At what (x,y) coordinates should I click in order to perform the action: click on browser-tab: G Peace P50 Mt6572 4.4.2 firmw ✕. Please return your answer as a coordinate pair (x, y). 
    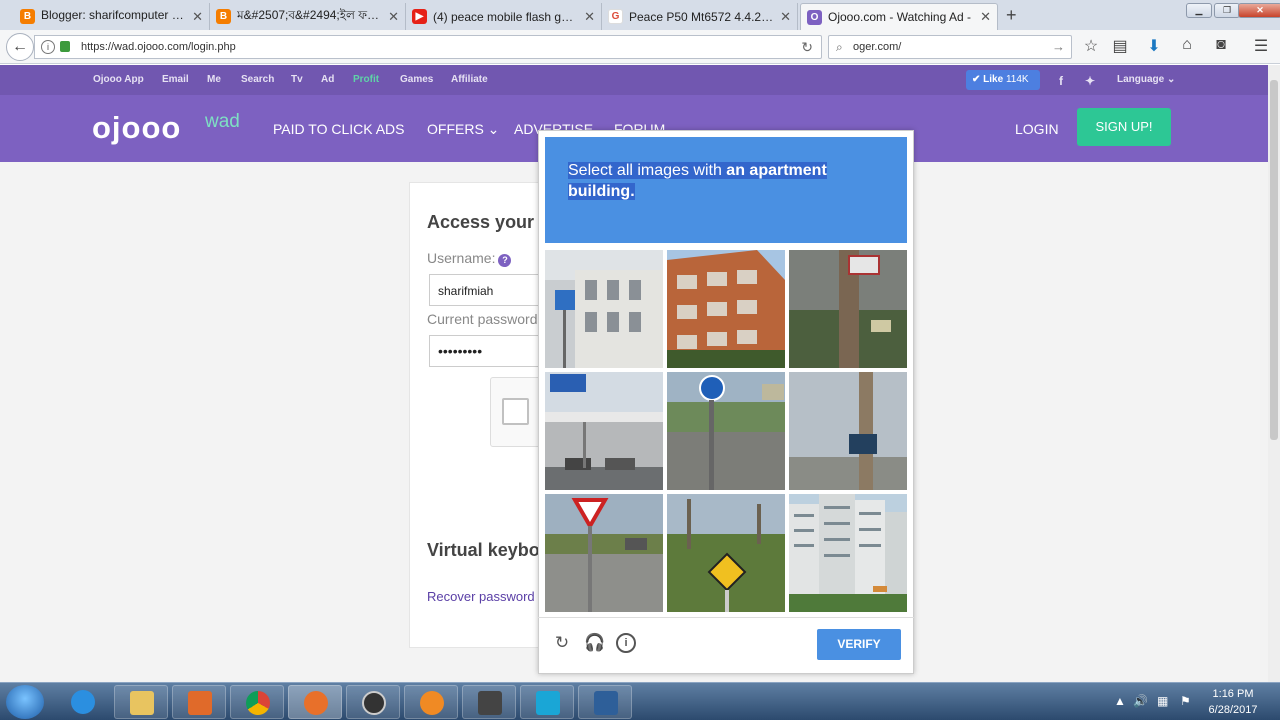
    Looking at the image, I should click on (700, 16).